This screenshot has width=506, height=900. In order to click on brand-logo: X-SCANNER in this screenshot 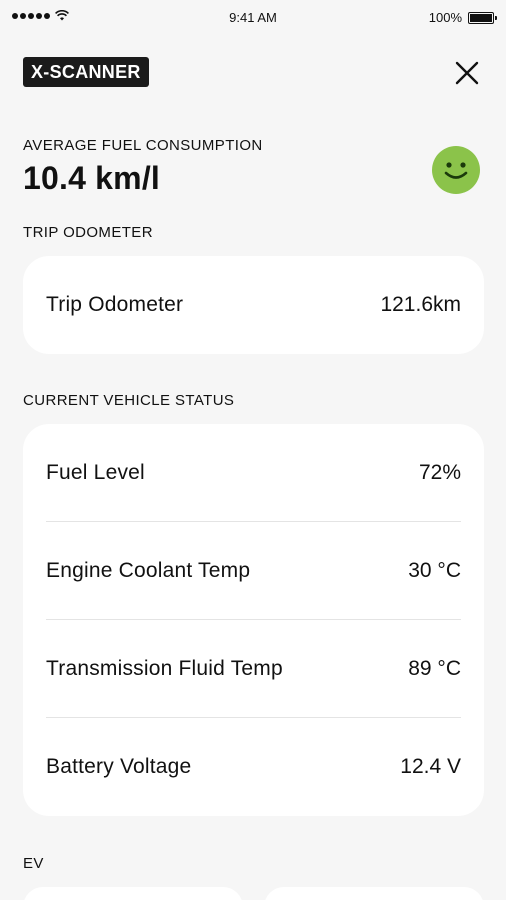, I will do `click(86, 72)`.